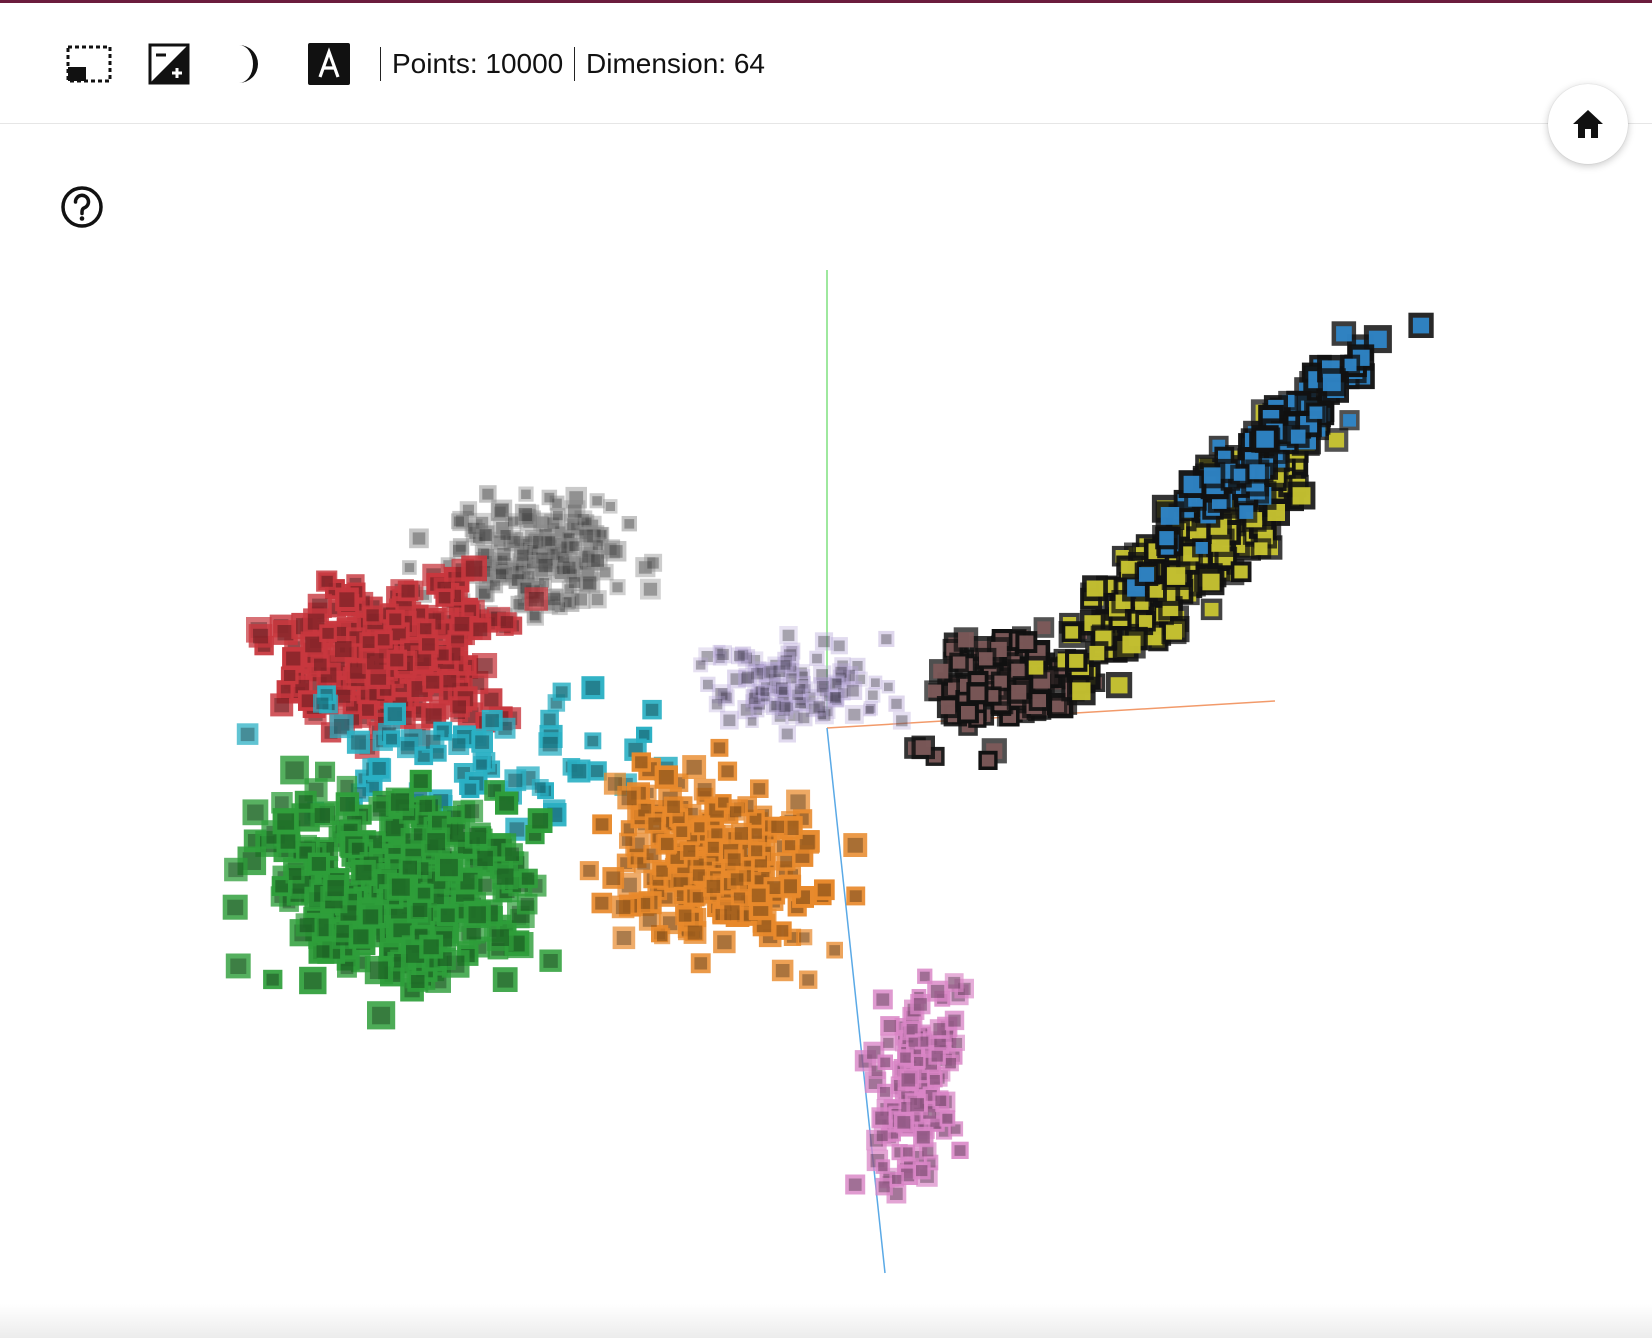  What do you see at coordinates (478, 63) in the screenshot?
I see `points-count: Points: 10000` at bounding box center [478, 63].